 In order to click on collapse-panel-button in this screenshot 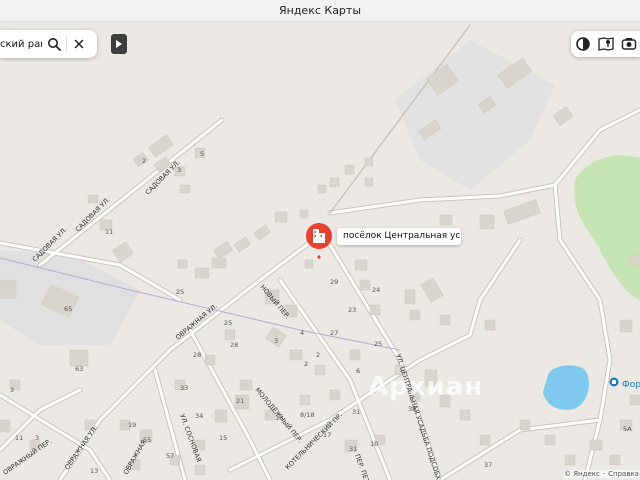, I will do `click(119, 44)`.